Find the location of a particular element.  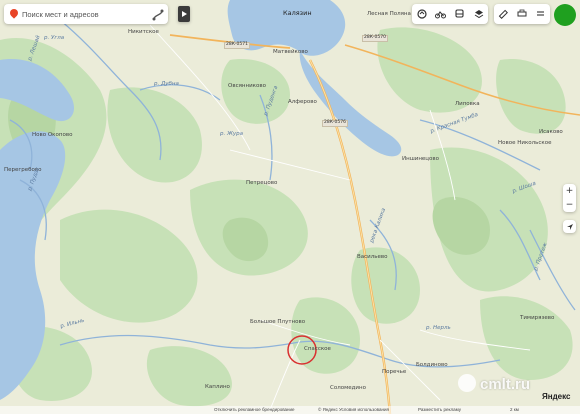

ruler-icon is located at coordinates (503, 14).